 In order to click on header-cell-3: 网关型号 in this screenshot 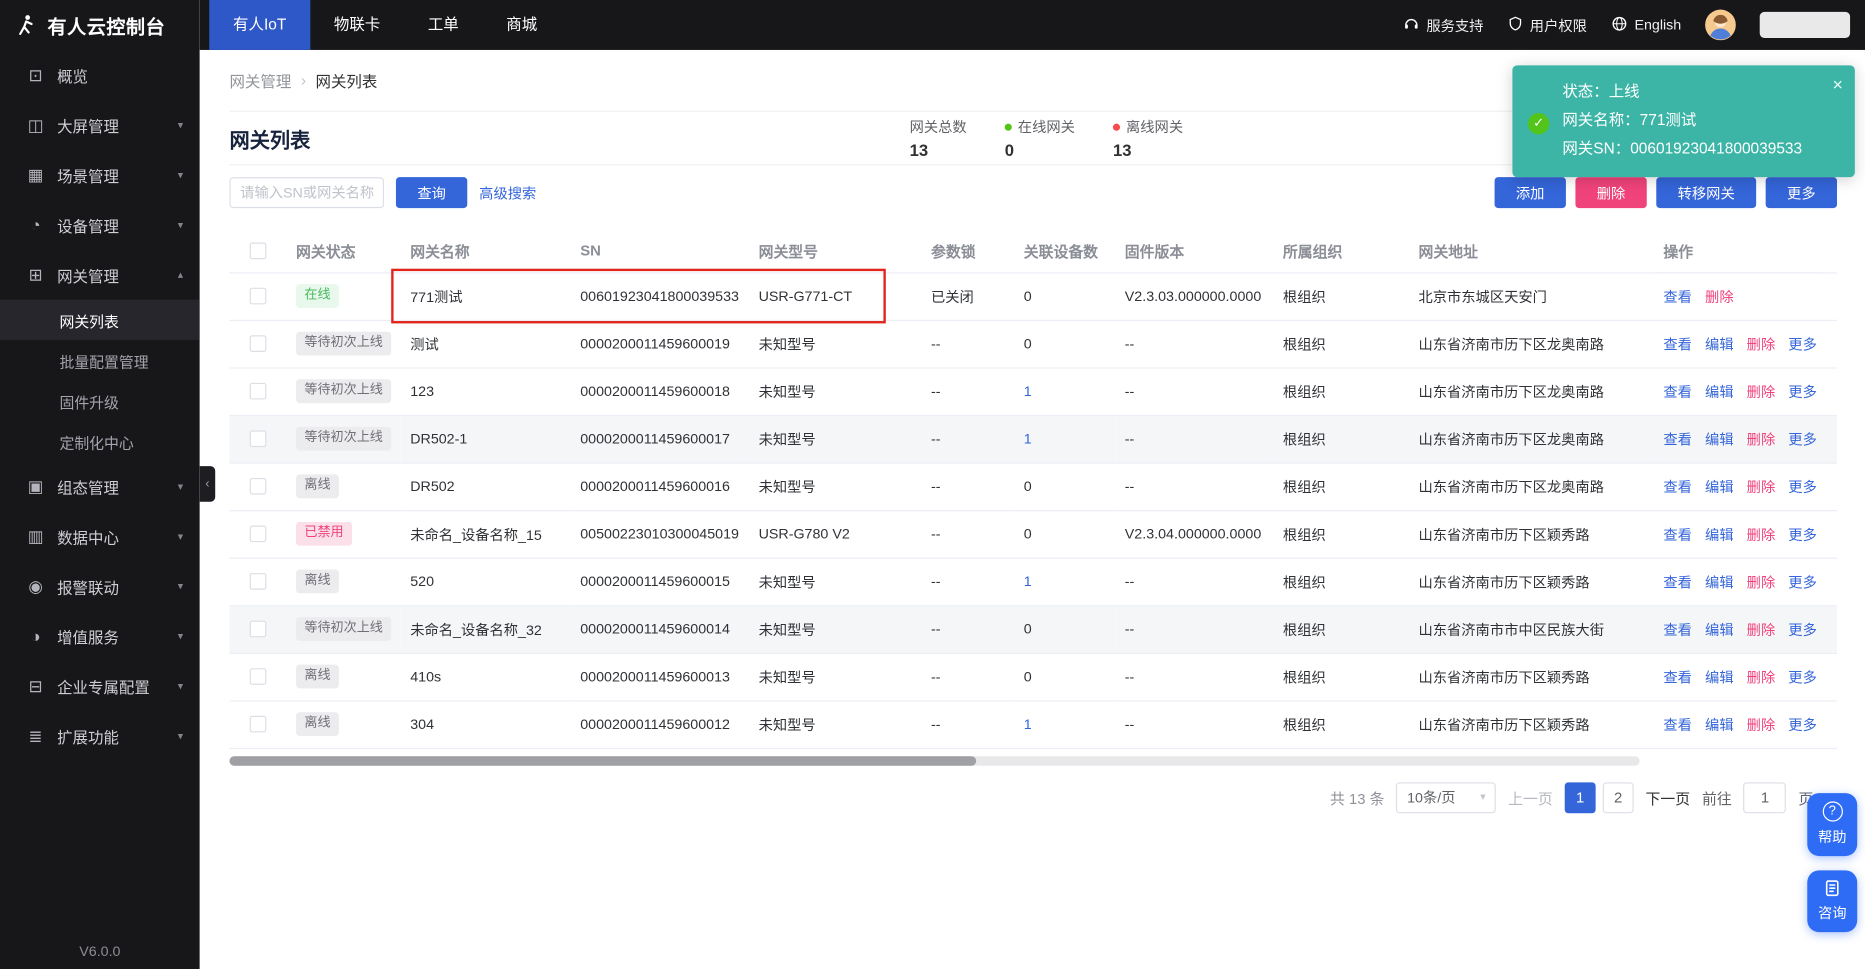, I will do `click(835, 251)`.